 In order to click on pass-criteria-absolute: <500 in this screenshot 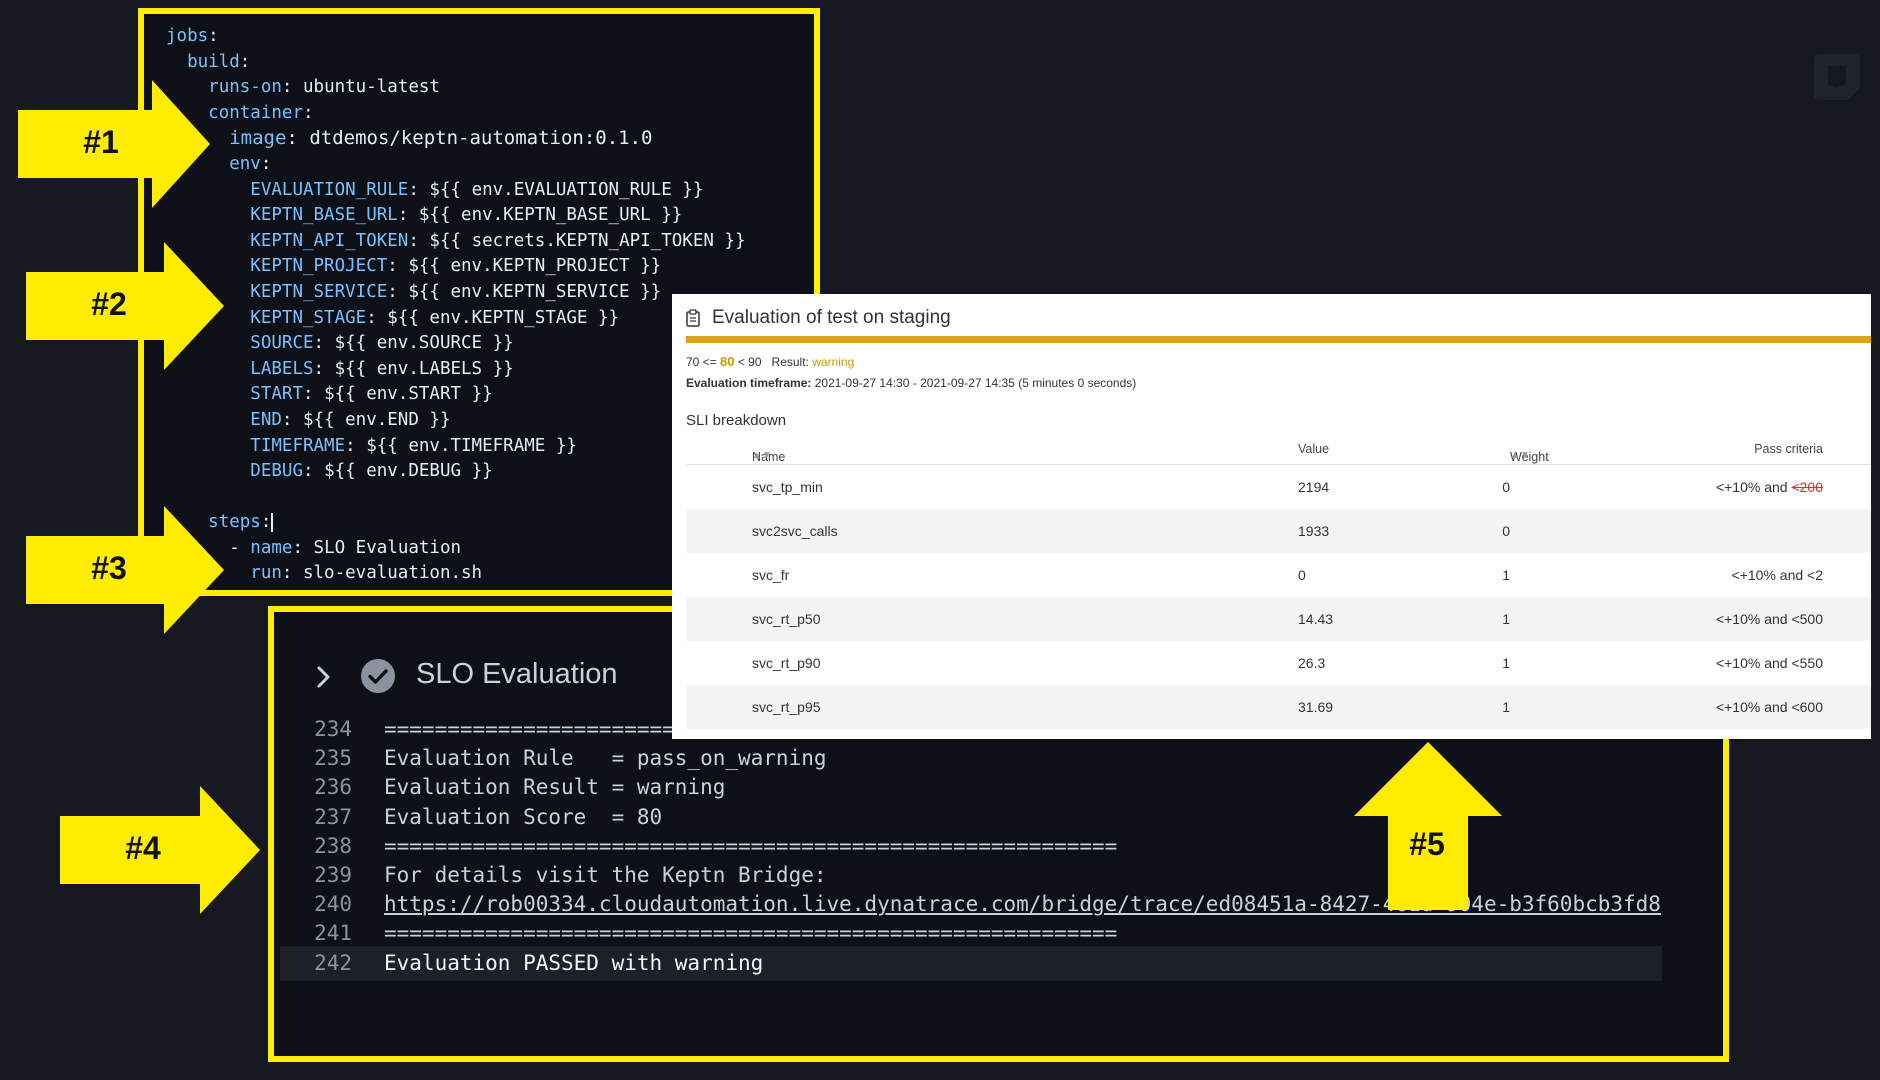, I will do `click(1807, 619)`.